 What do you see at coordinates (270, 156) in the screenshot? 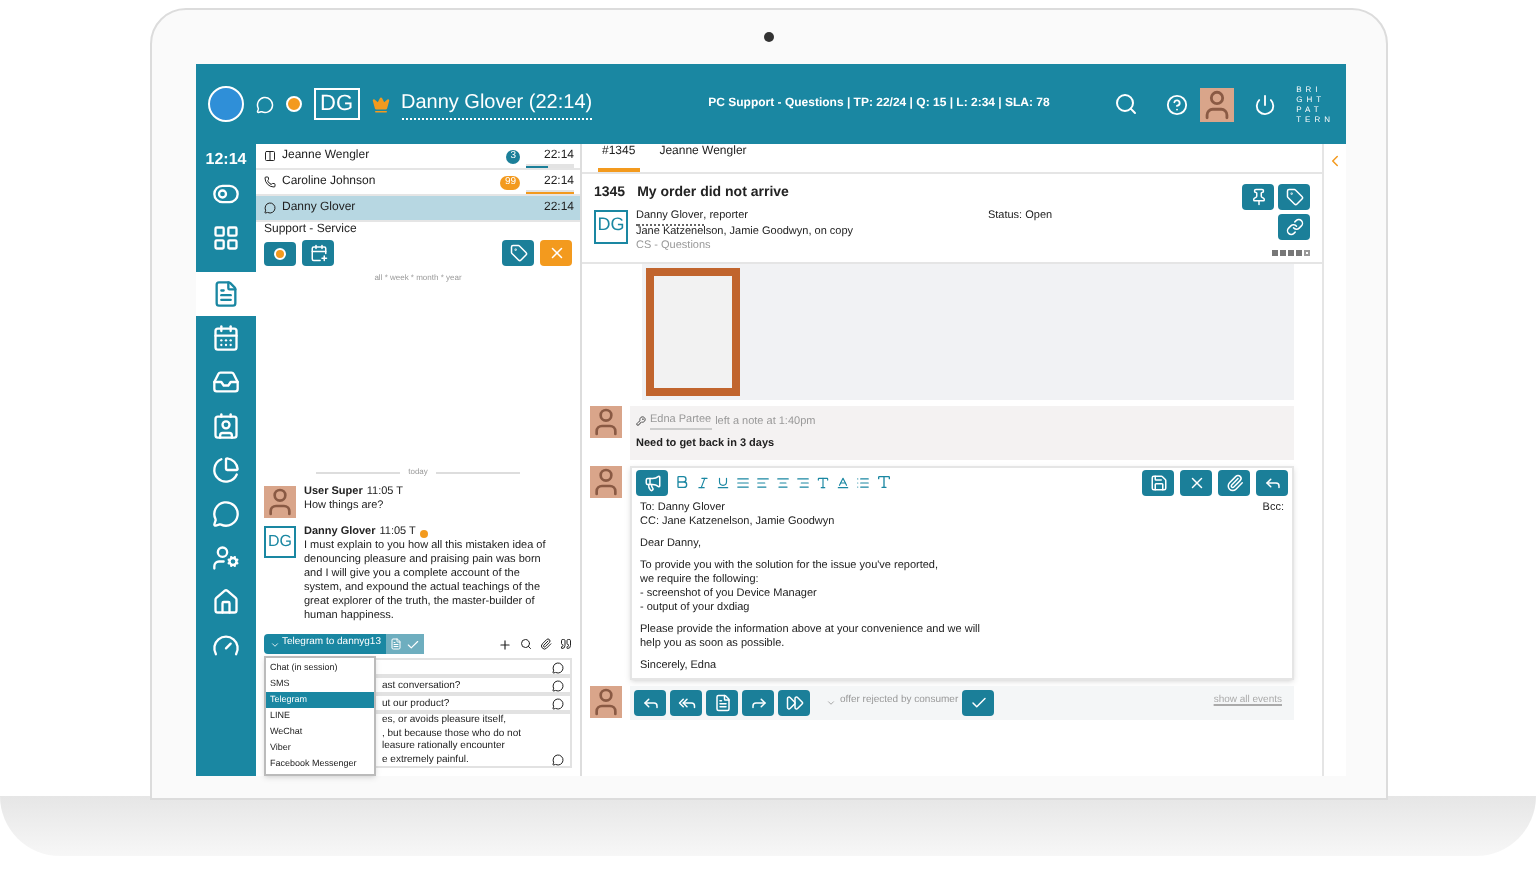
I see `columns-icon` at bounding box center [270, 156].